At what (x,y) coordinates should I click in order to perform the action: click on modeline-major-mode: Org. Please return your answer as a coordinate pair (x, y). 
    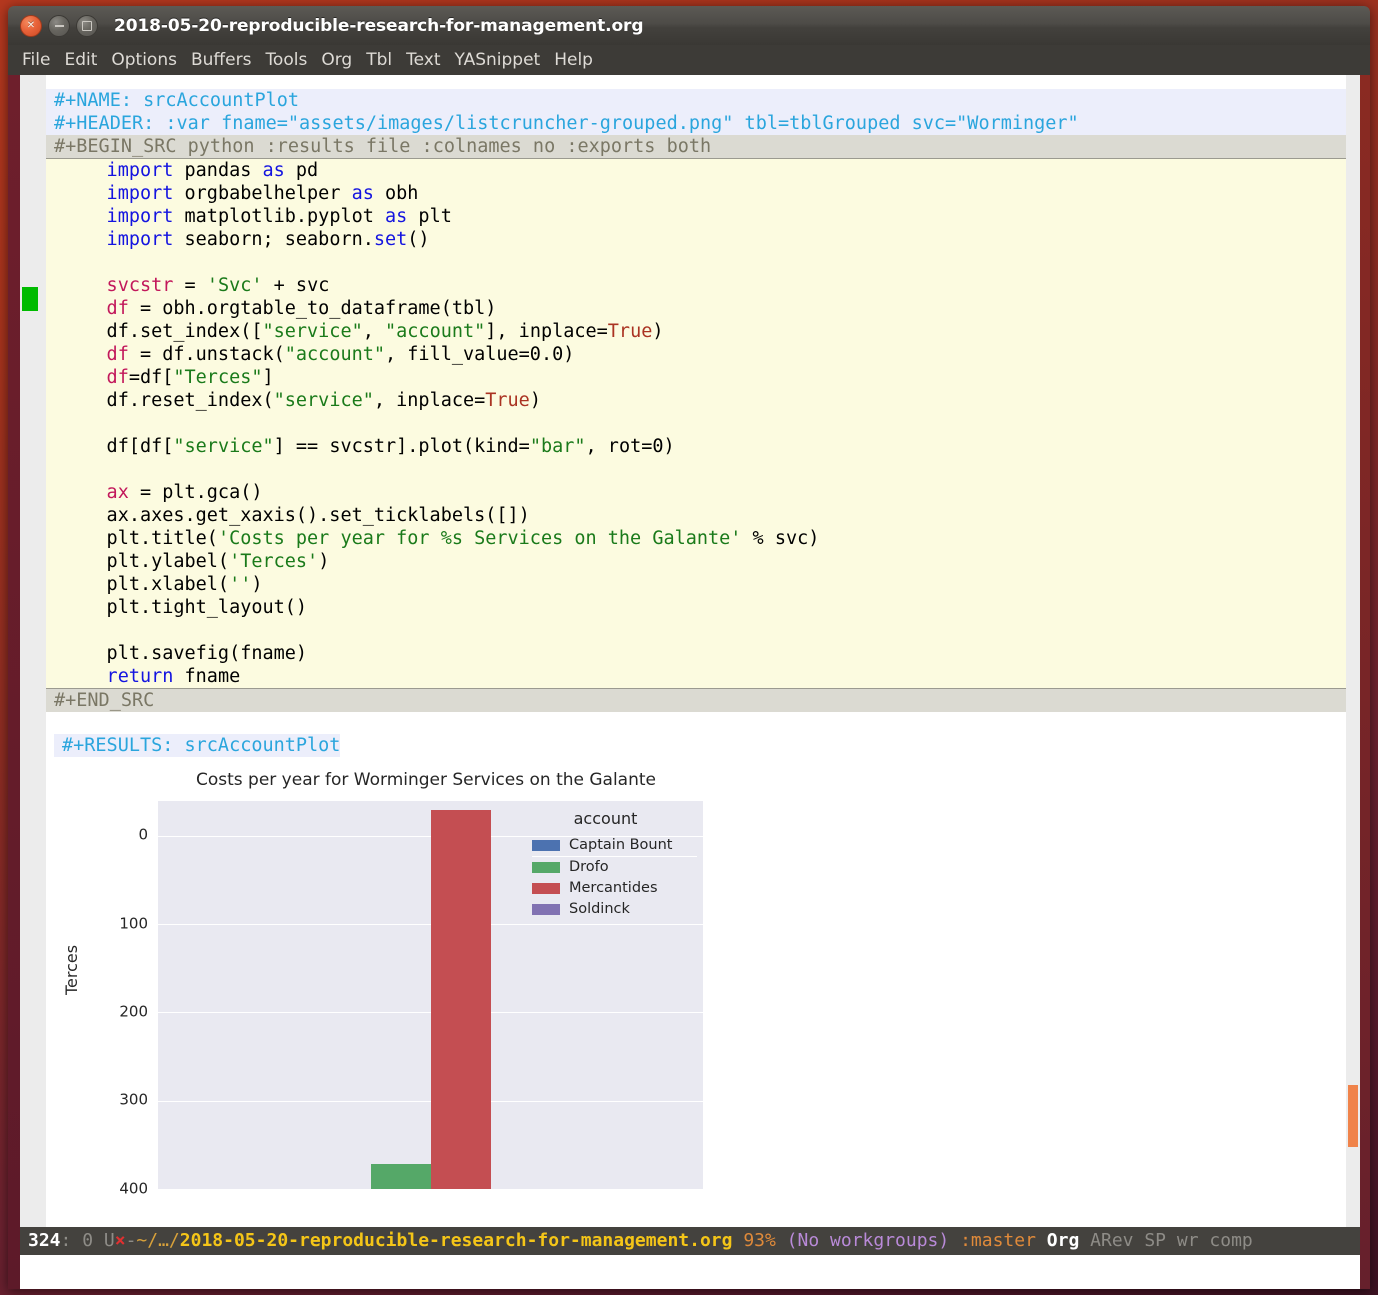
    Looking at the image, I should click on (1063, 1240).